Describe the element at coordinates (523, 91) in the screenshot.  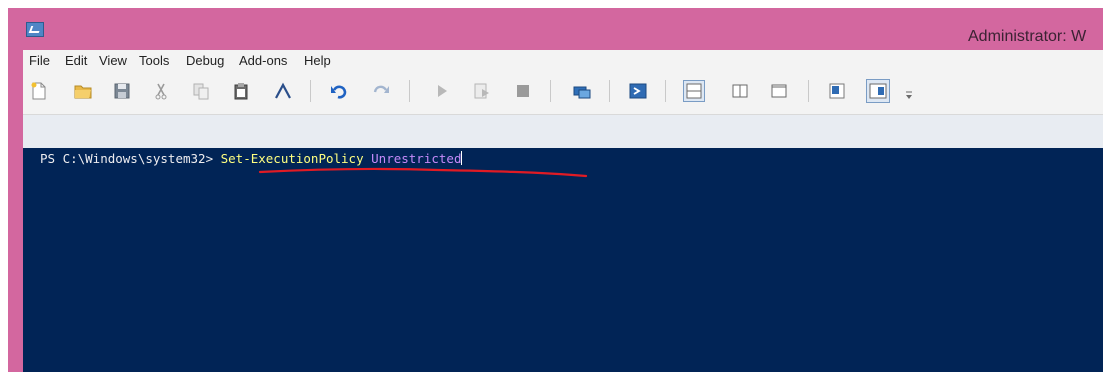
I see `stop-icon` at that location.